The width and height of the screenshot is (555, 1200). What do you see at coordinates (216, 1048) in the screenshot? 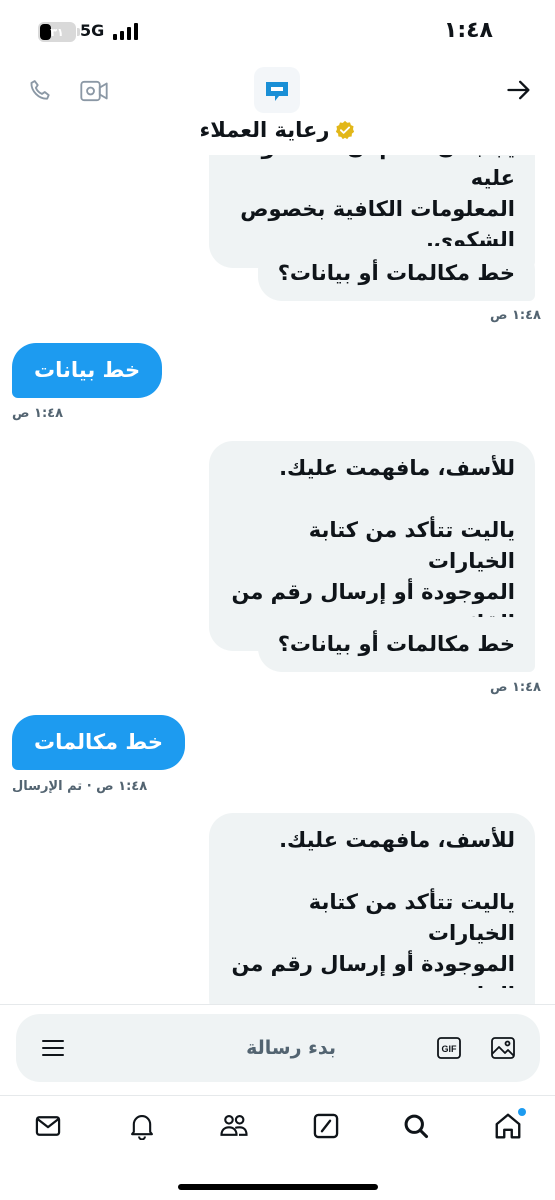
I see `message-input` at bounding box center [216, 1048].